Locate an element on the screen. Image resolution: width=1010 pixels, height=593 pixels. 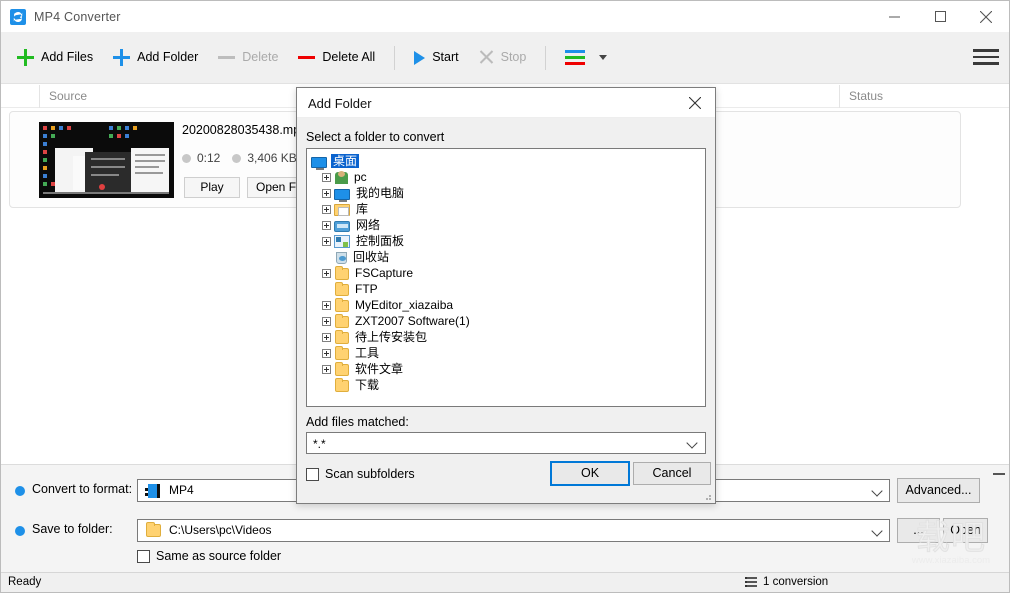
delete-all-label: Delete All is located at coordinates (349, 57).